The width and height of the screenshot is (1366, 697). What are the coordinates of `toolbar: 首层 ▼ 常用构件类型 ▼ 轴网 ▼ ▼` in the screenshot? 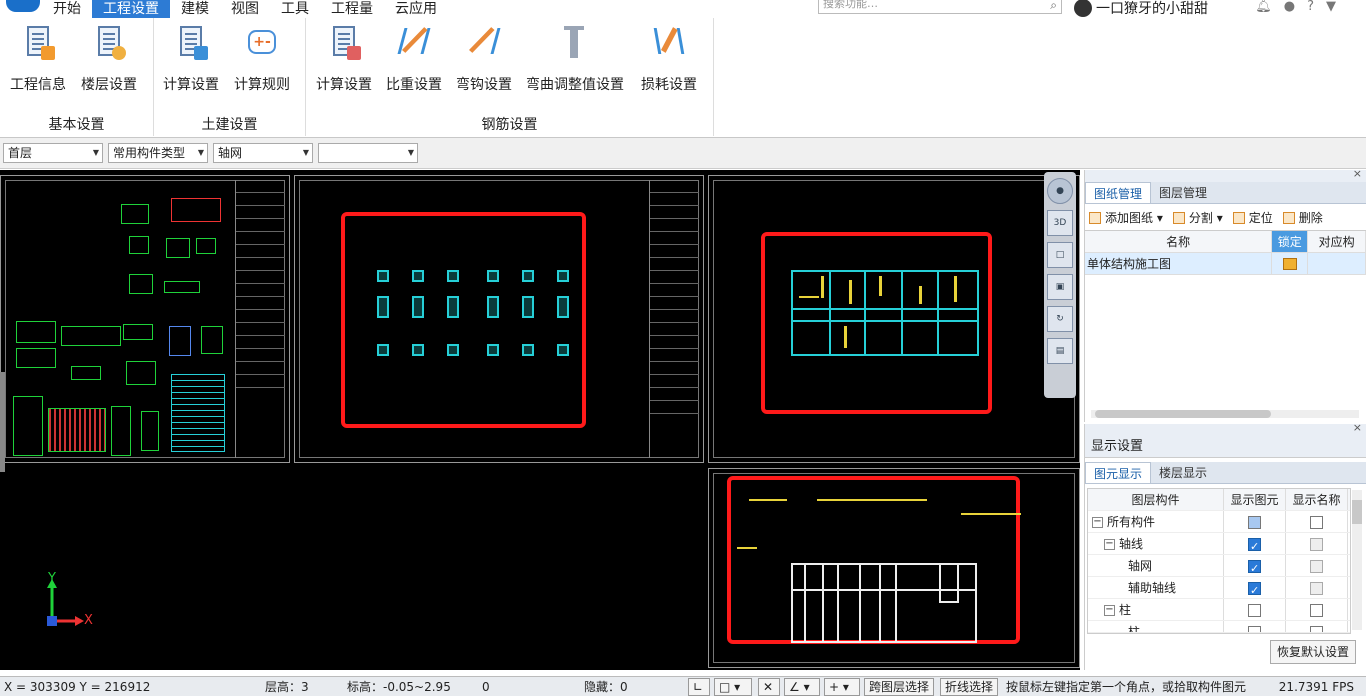 It's located at (683, 153).